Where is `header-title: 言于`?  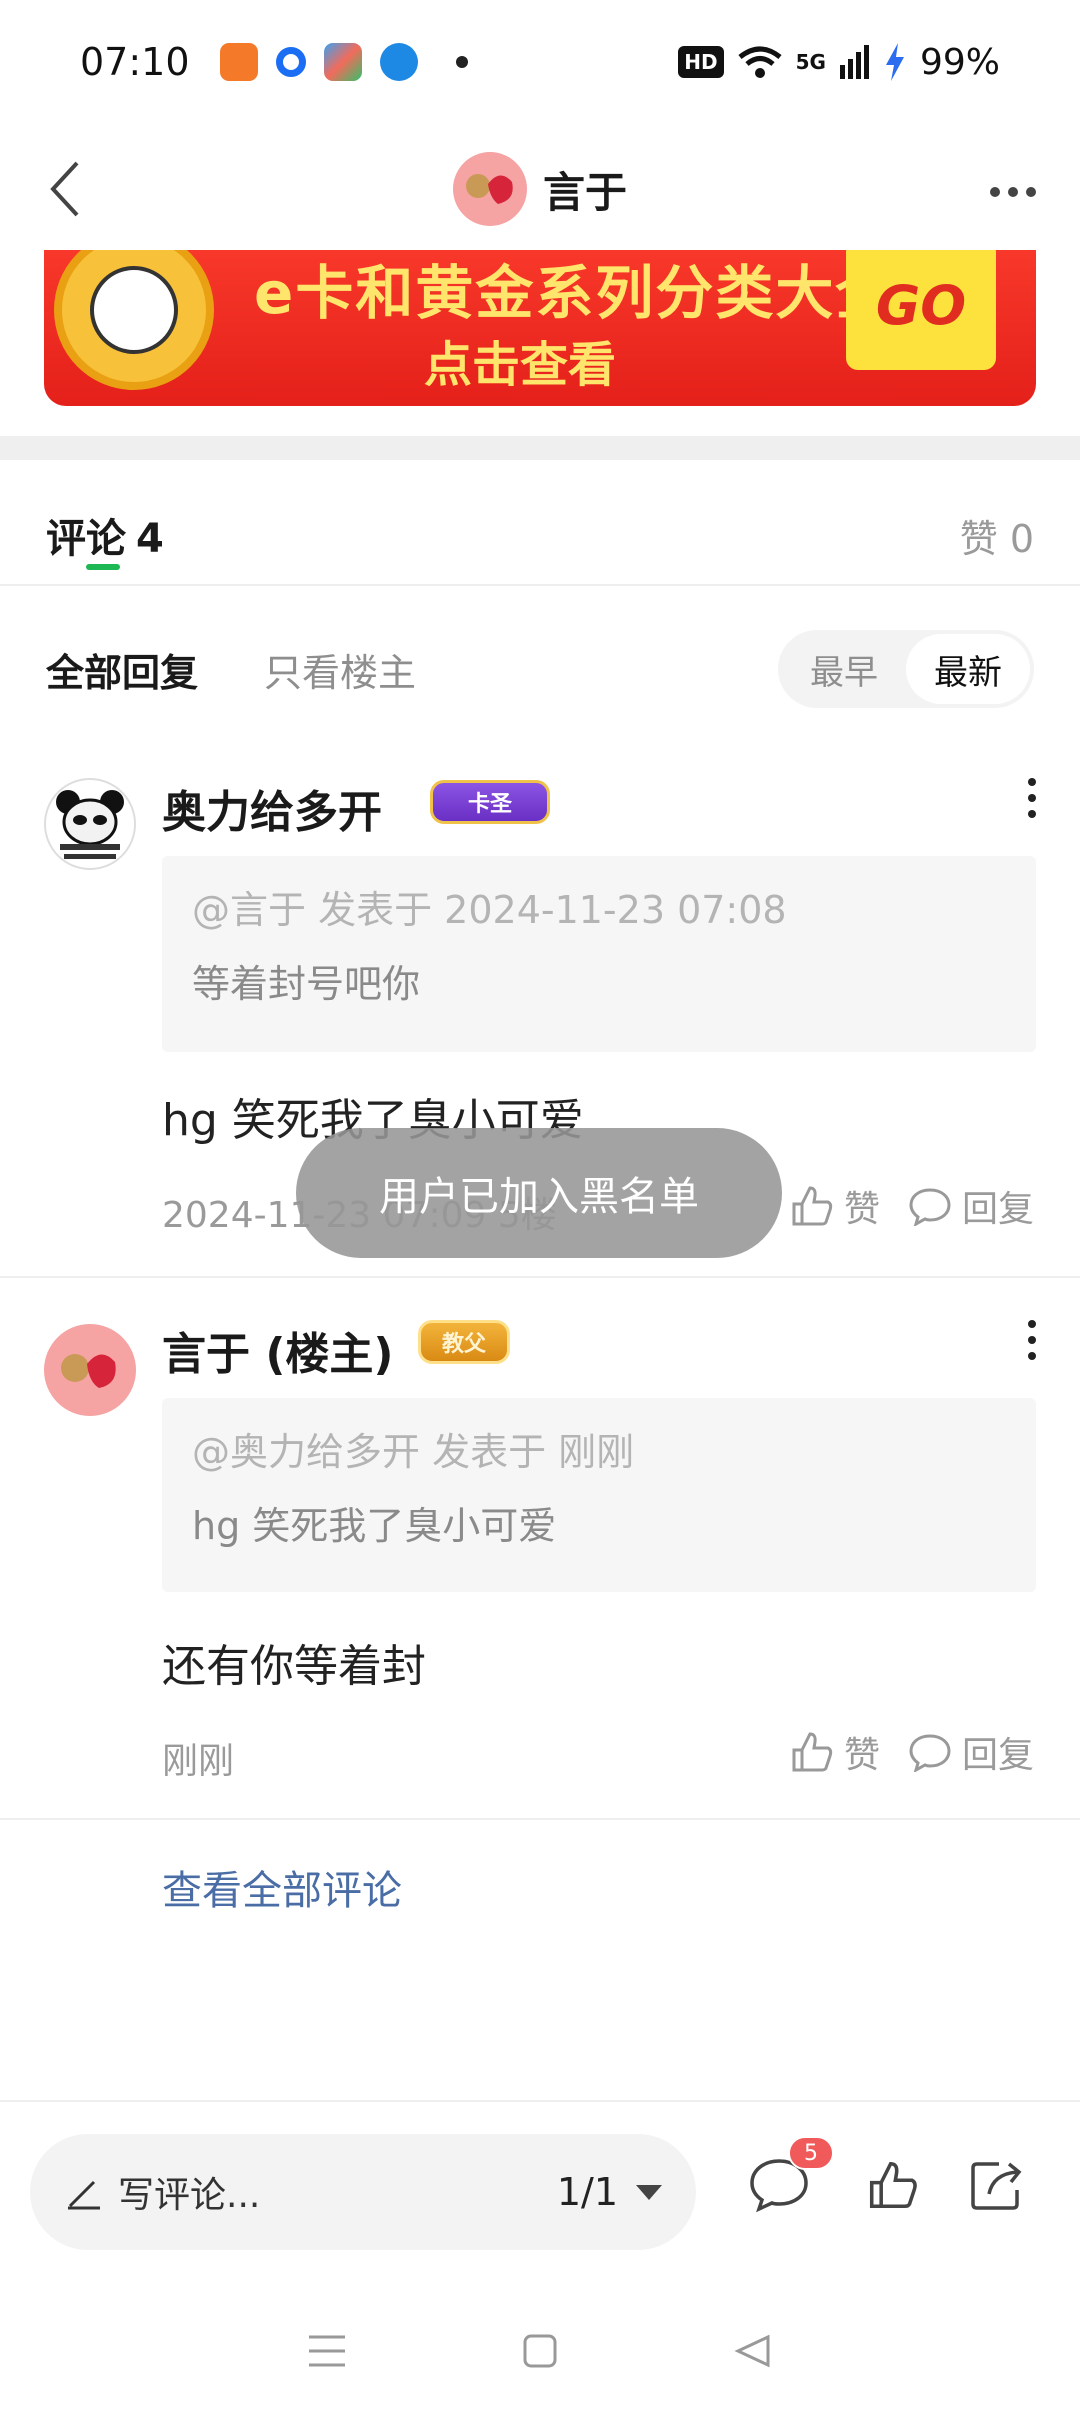 header-title: 言于 is located at coordinates (584, 192).